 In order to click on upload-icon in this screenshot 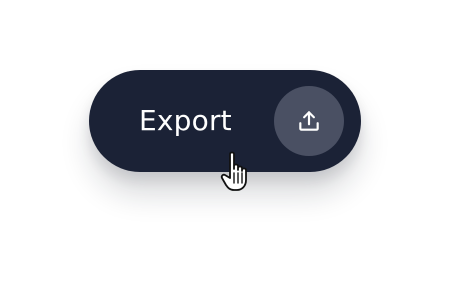, I will do `click(309, 121)`.